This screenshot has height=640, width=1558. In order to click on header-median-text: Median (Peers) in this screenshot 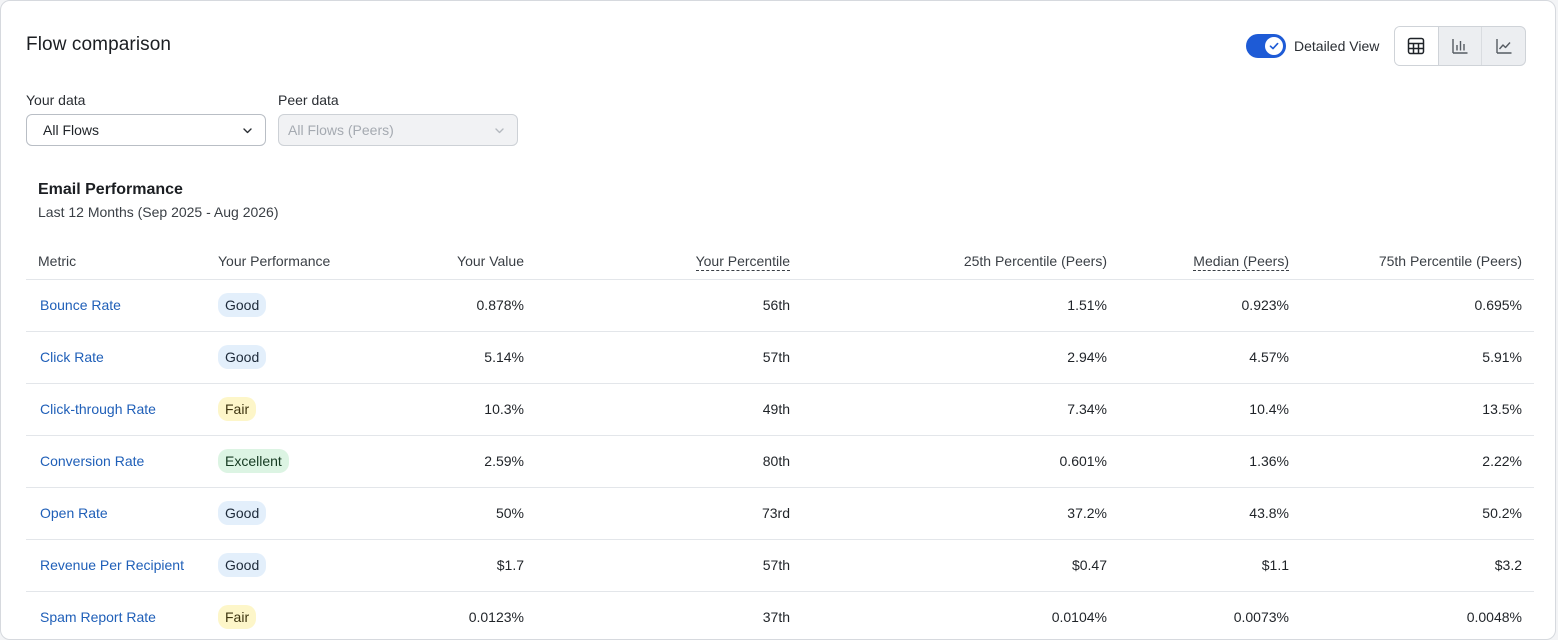, I will do `click(1241, 262)`.